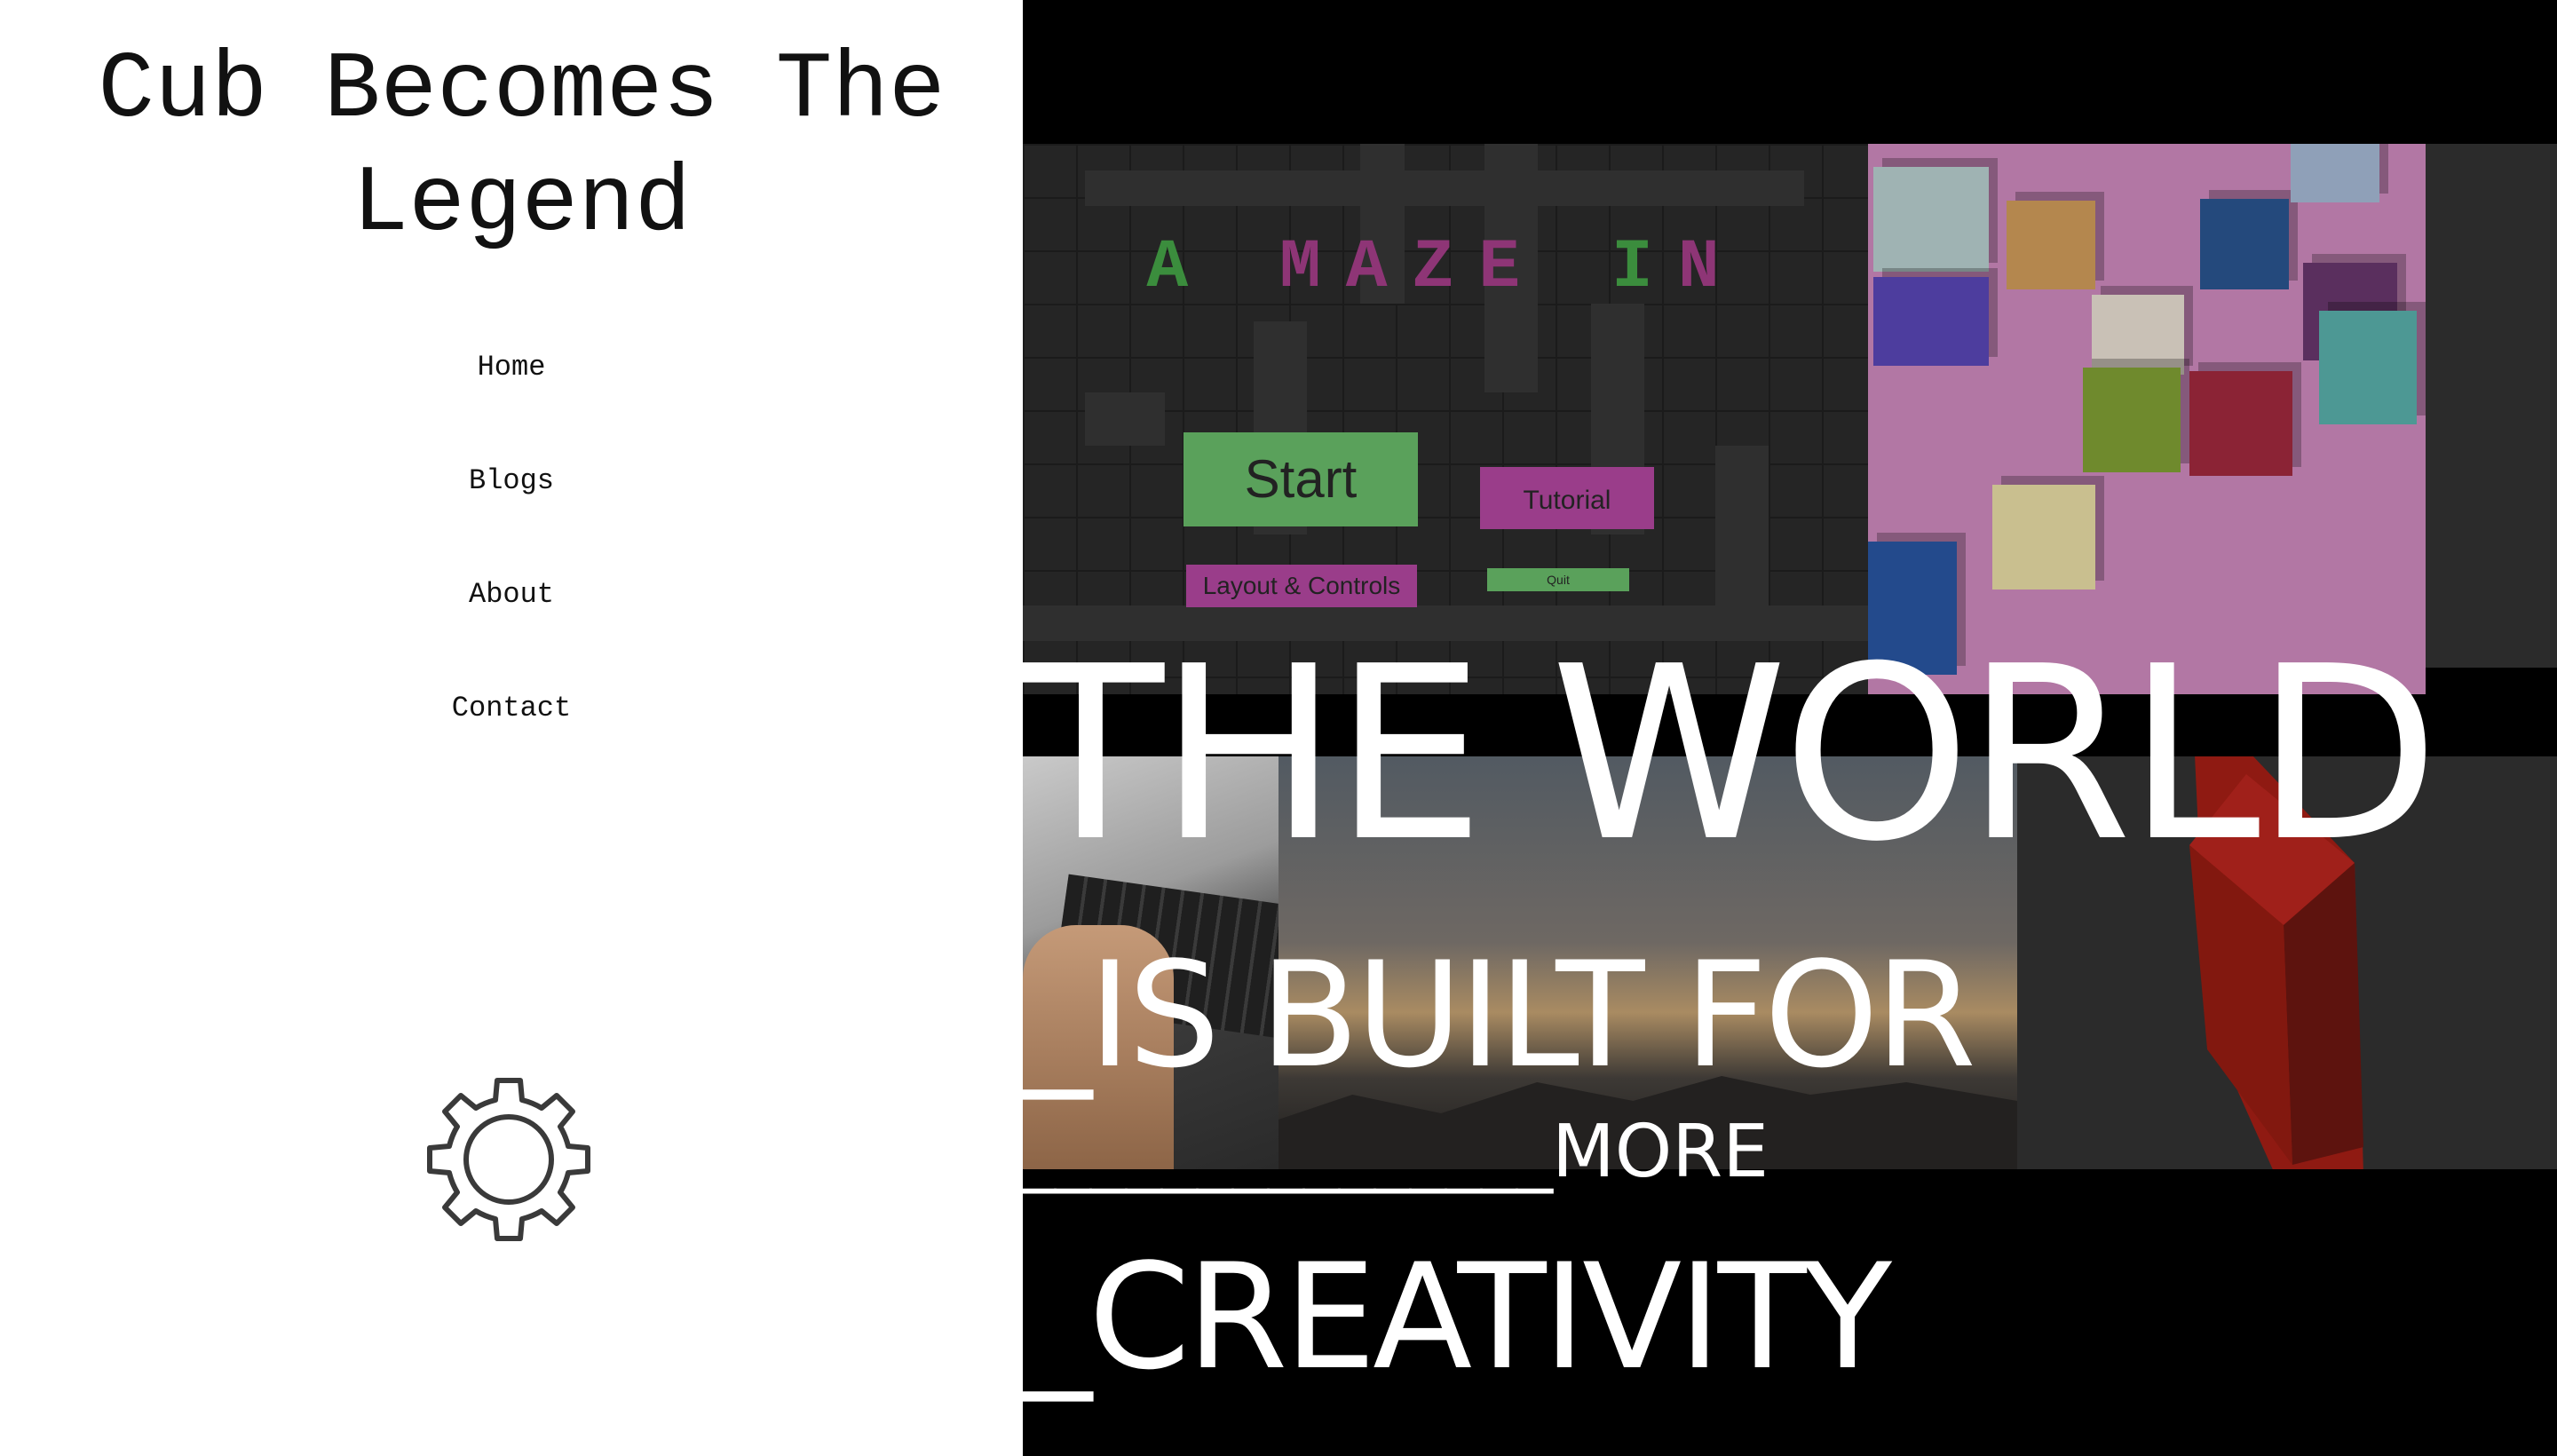  I want to click on gear-icon, so click(508, 1159).